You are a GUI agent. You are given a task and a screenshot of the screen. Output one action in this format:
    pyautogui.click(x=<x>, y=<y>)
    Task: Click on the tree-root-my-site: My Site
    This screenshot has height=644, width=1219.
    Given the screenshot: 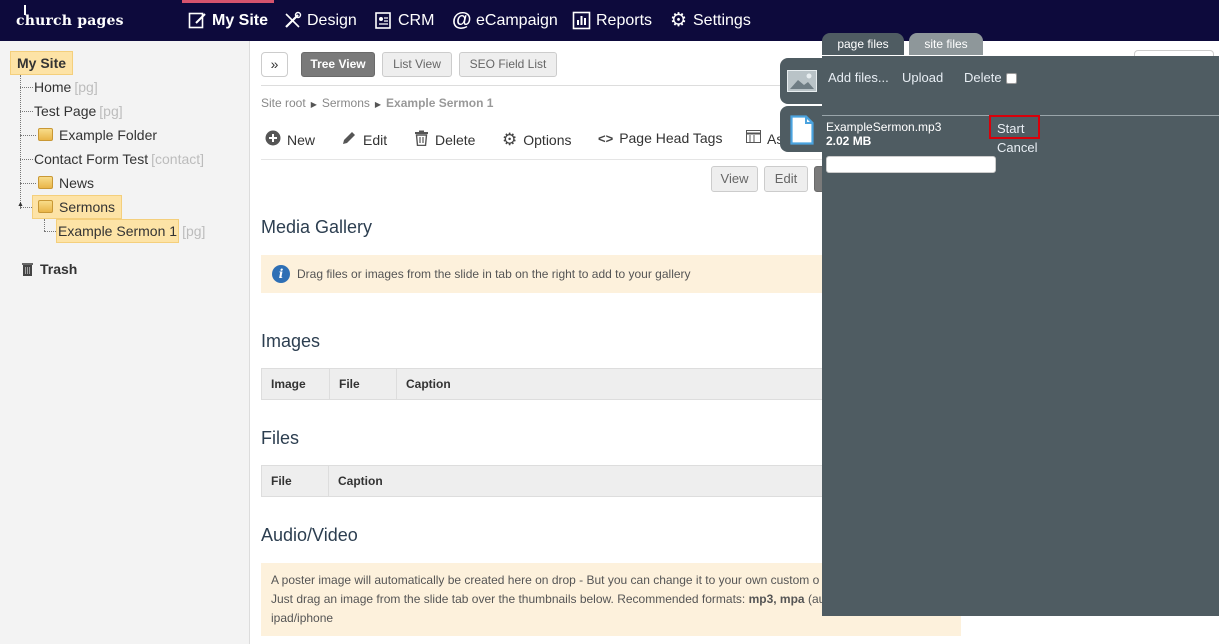 What is the action you would take?
    pyautogui.click(x=42, y=63)
    